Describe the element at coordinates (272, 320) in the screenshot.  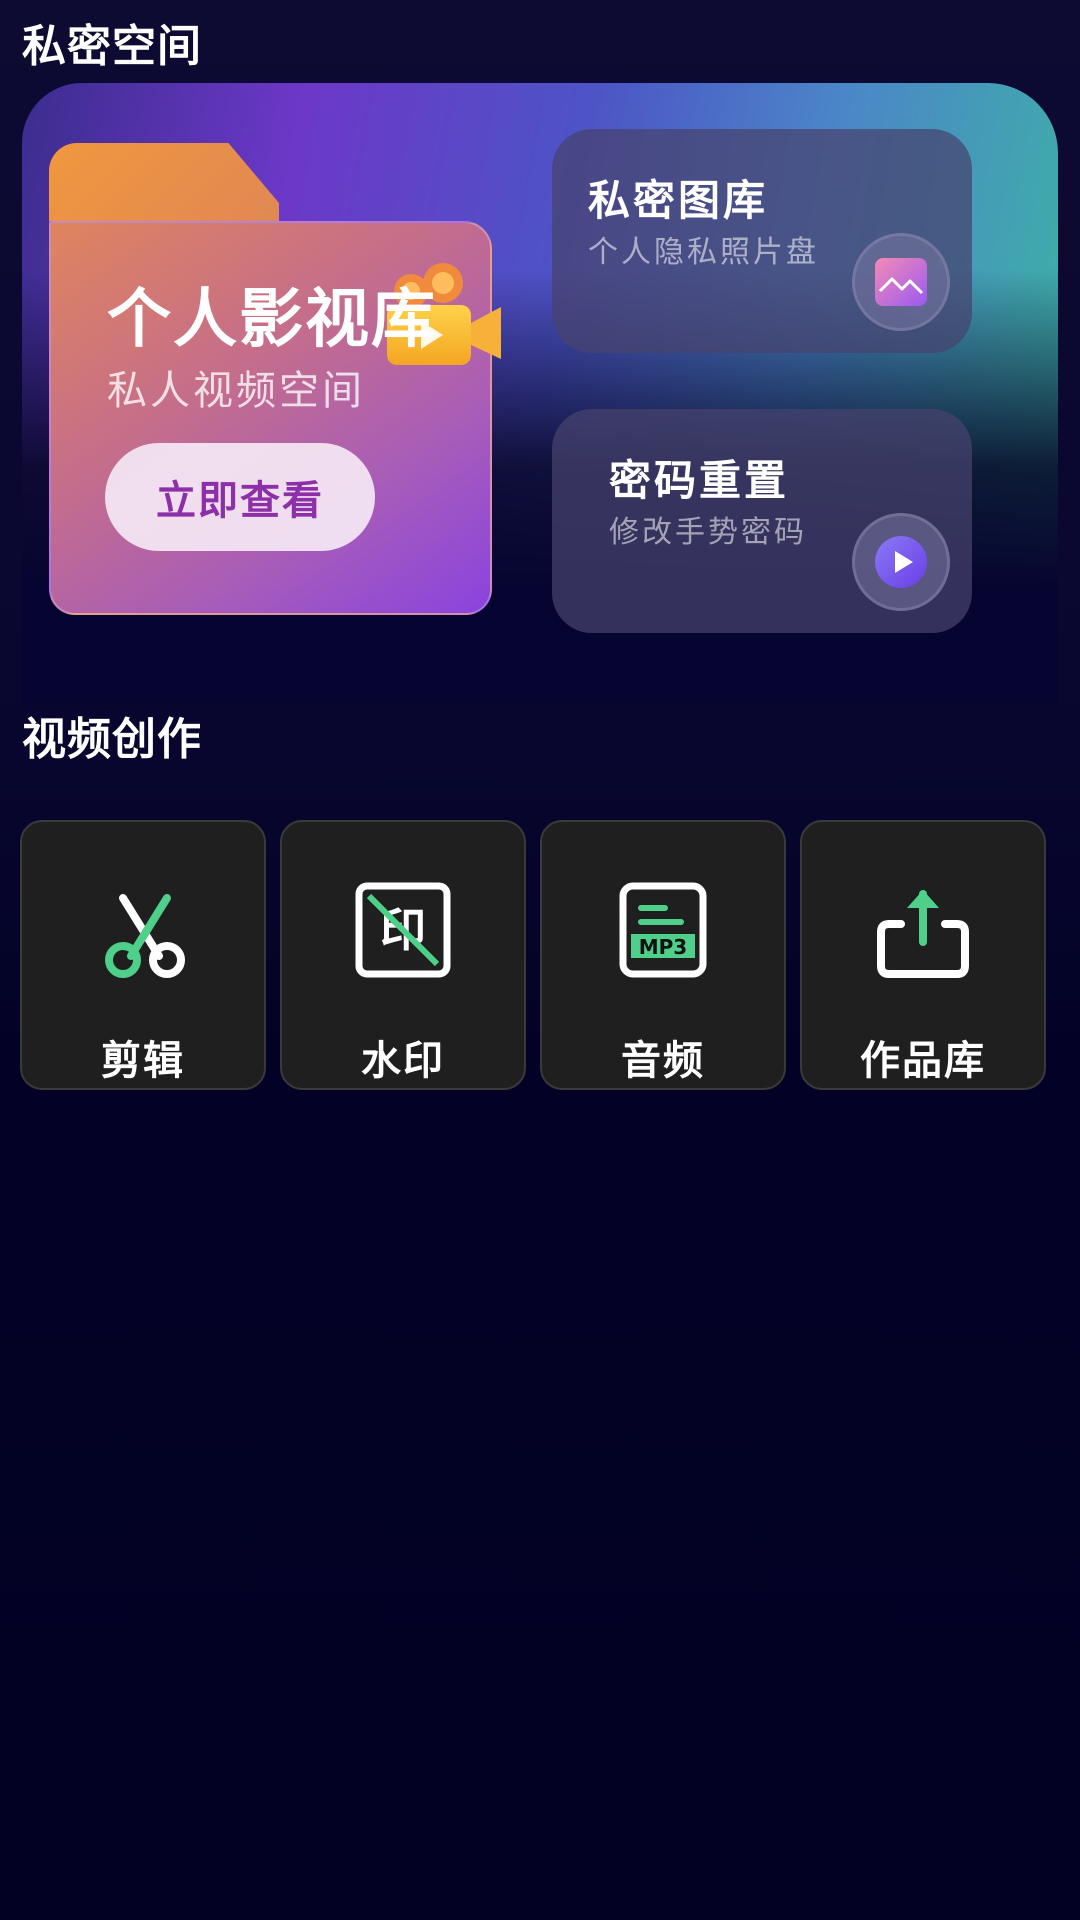
I see `library-title: 个人影视库` at that location.